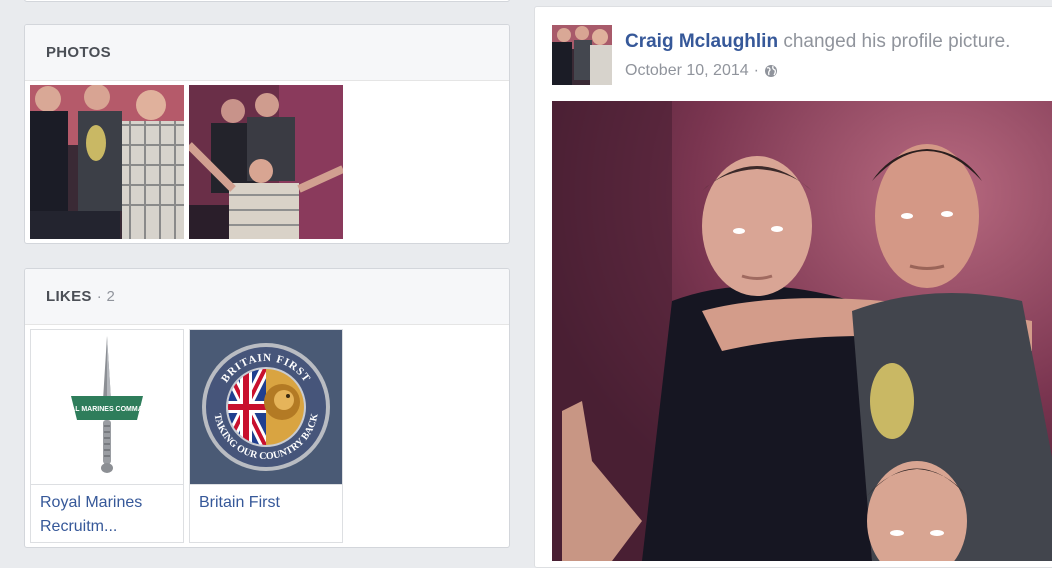 The height and width of the screenshot is (568, 1052). Describe the element at coordinates (69, 296) in the screenshot. I see `likes-title: LIKES` at that location.